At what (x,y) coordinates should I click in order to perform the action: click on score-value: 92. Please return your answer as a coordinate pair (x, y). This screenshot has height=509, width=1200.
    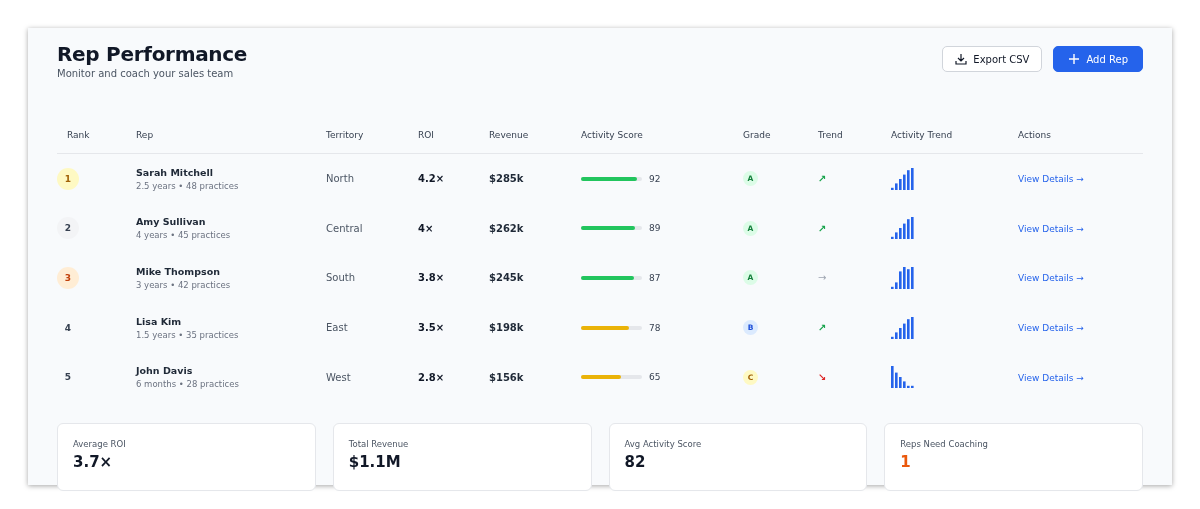
    Looking at the image, I should click on (655, 178).